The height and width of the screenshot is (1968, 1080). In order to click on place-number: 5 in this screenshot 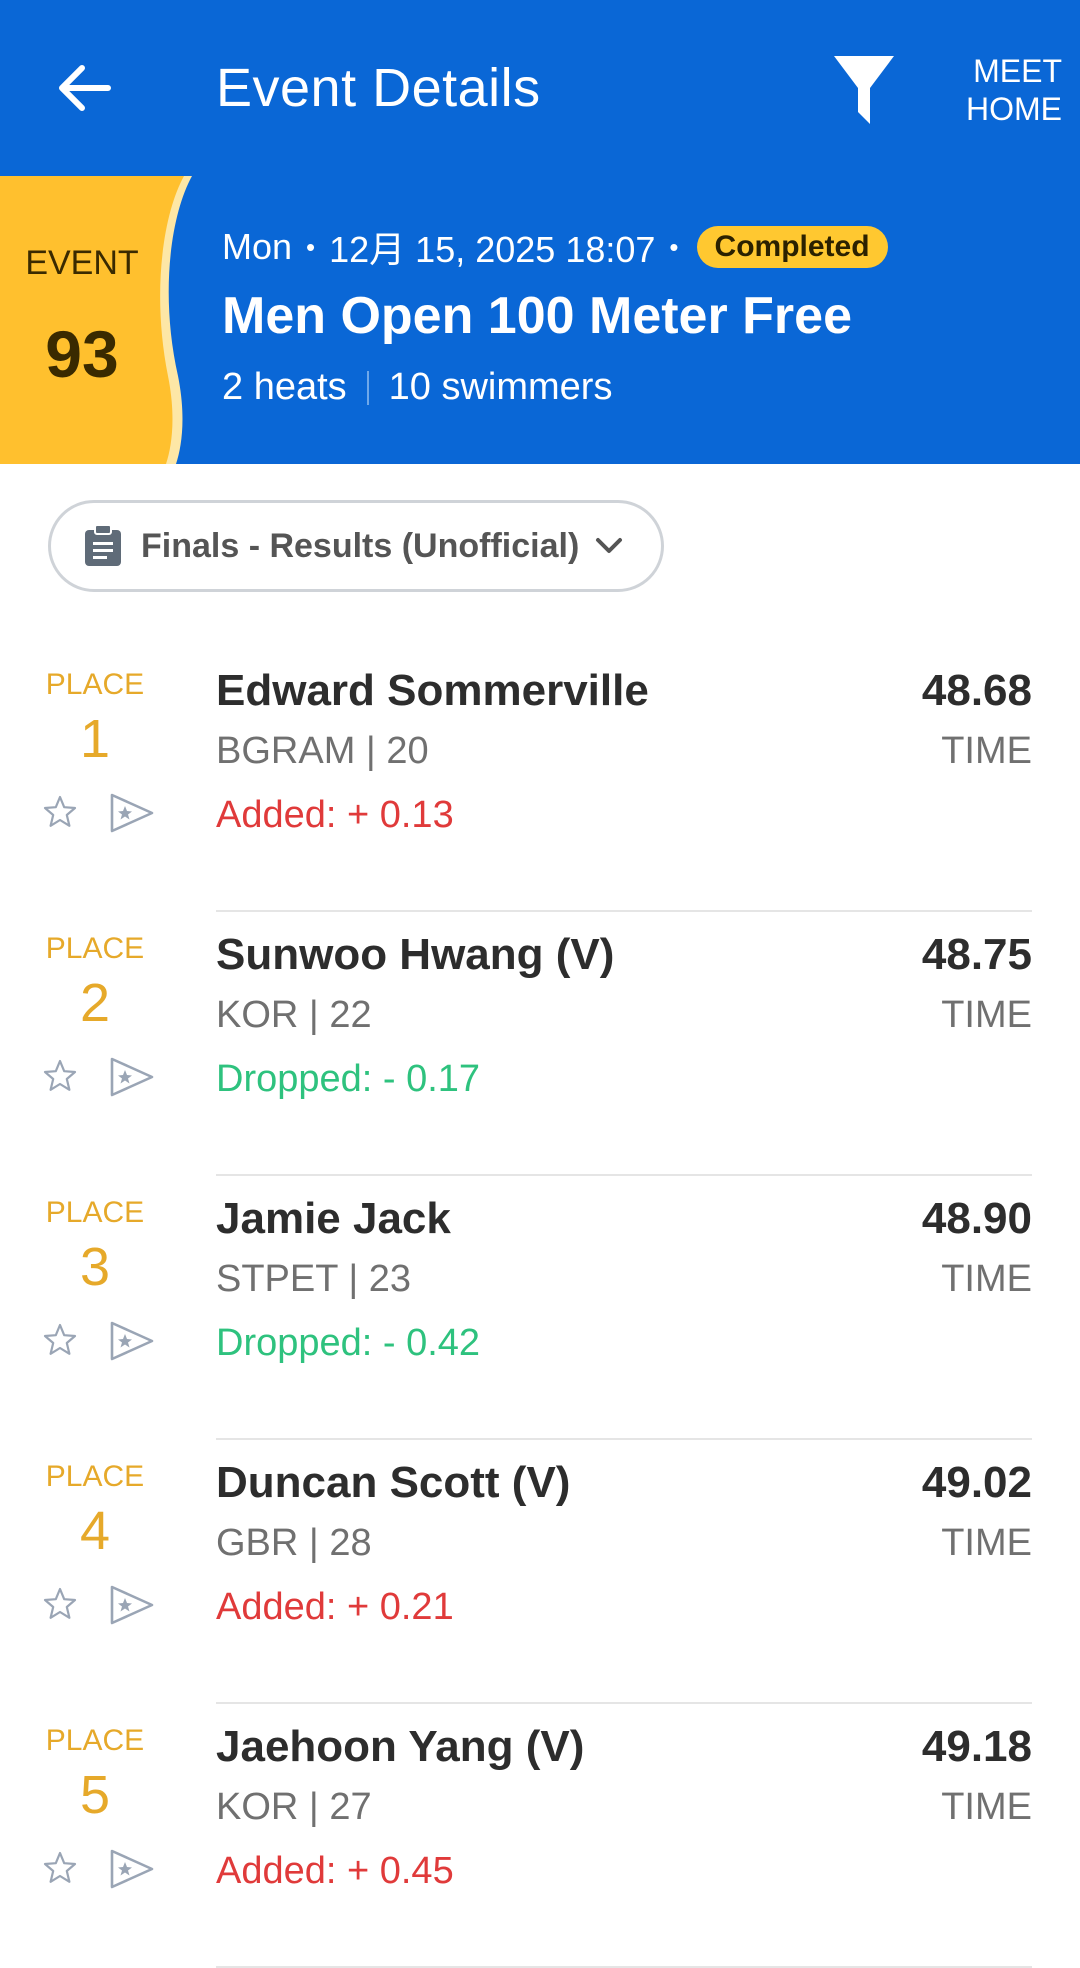, I will do `click(95, 1795)`.